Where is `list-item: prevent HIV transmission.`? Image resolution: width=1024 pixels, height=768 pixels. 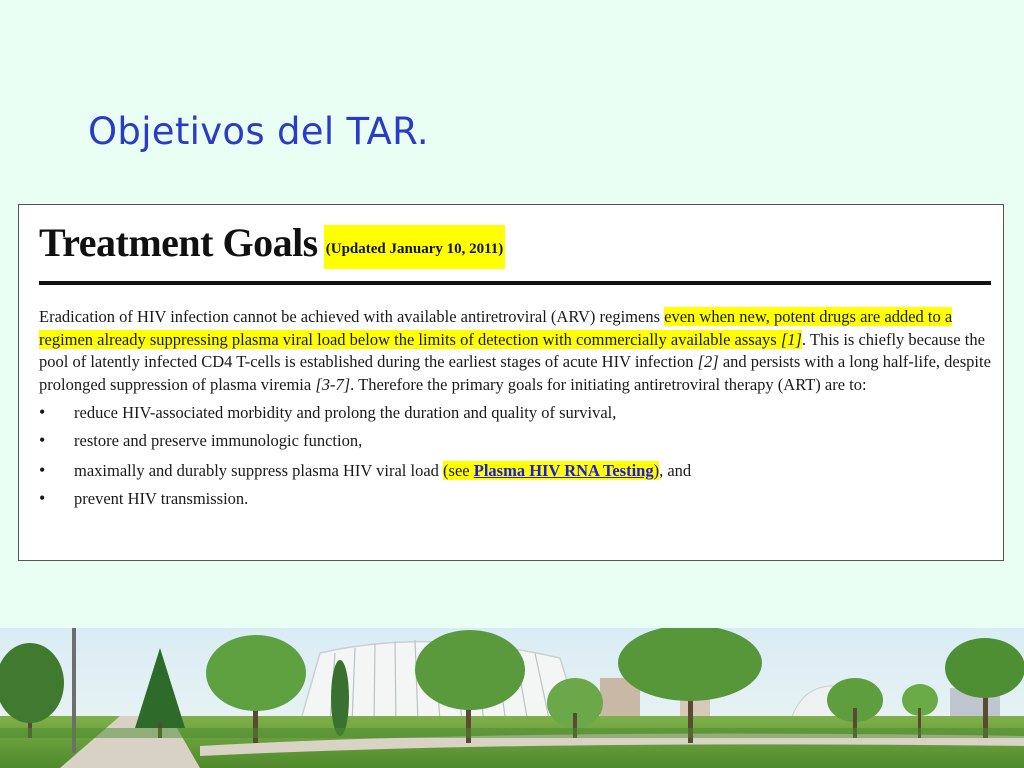 list-item: prevent HIV transmission. is located at coordinates (517, 499).